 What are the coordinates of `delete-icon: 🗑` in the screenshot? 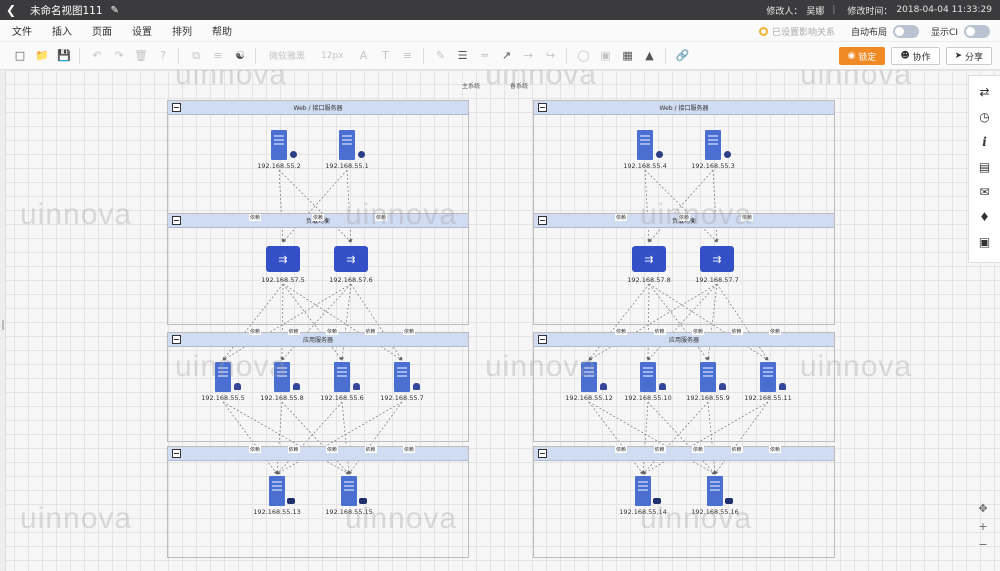 It's located at (141, 56).